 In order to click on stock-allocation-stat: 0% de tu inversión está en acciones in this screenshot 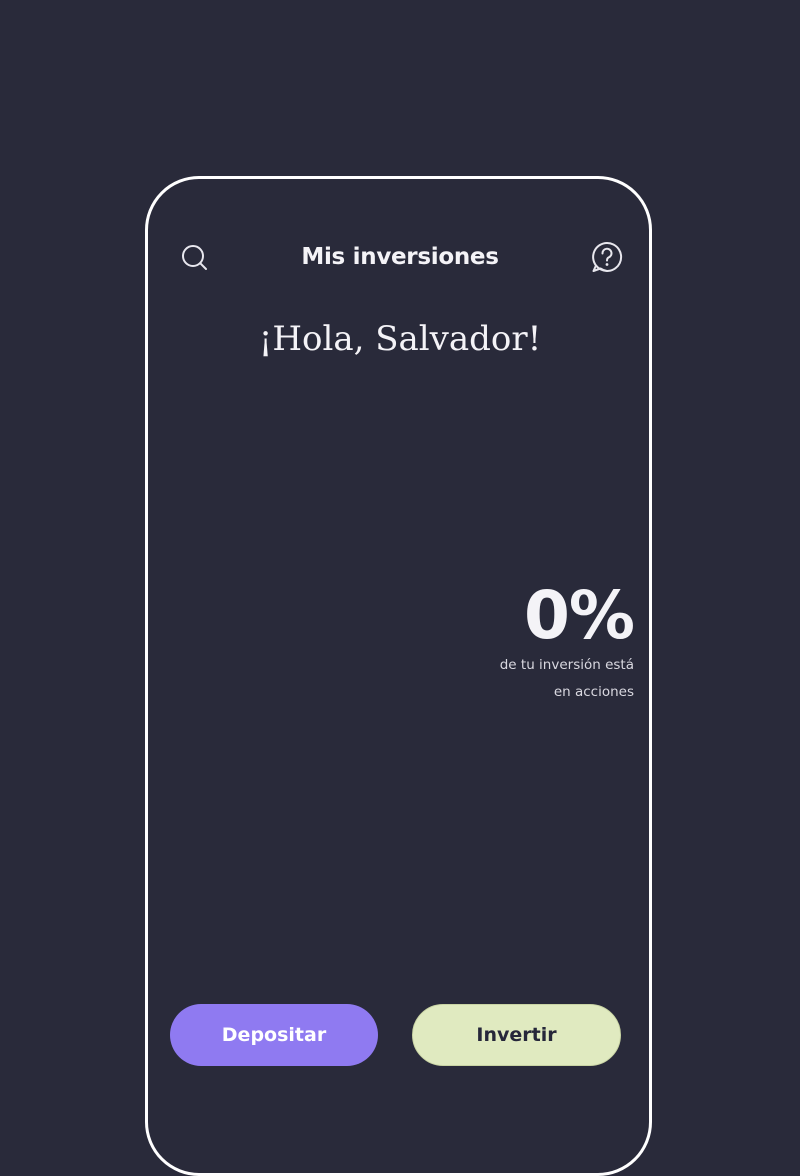, I will do `click(537, 641)`.